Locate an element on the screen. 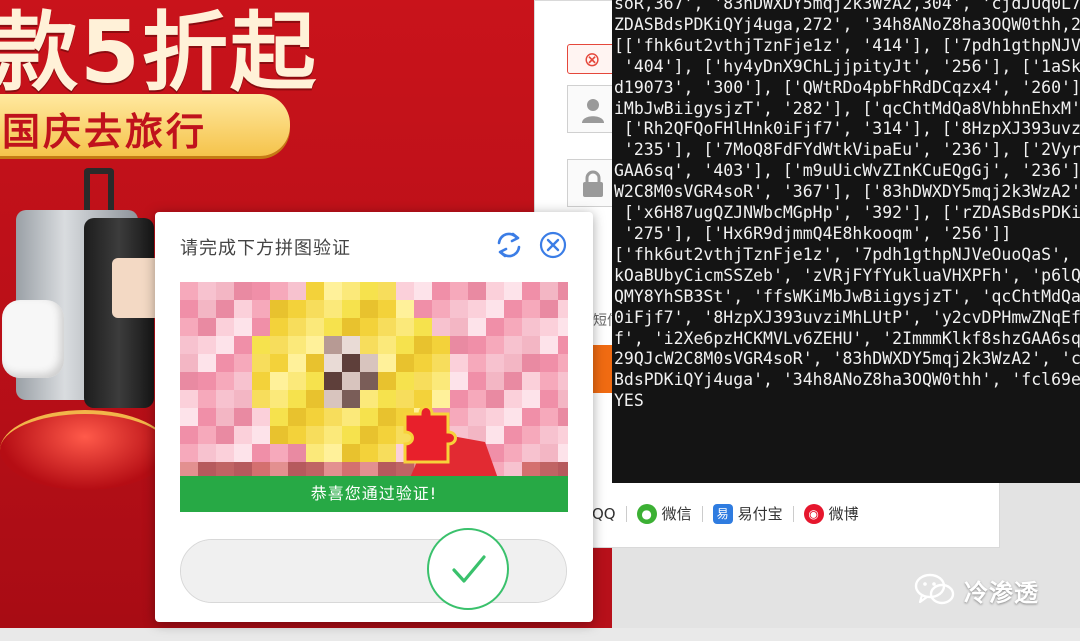 This screenshot has width=1080, height=641. social-wechat: ● 微信 is located at coordinates (664, 513).